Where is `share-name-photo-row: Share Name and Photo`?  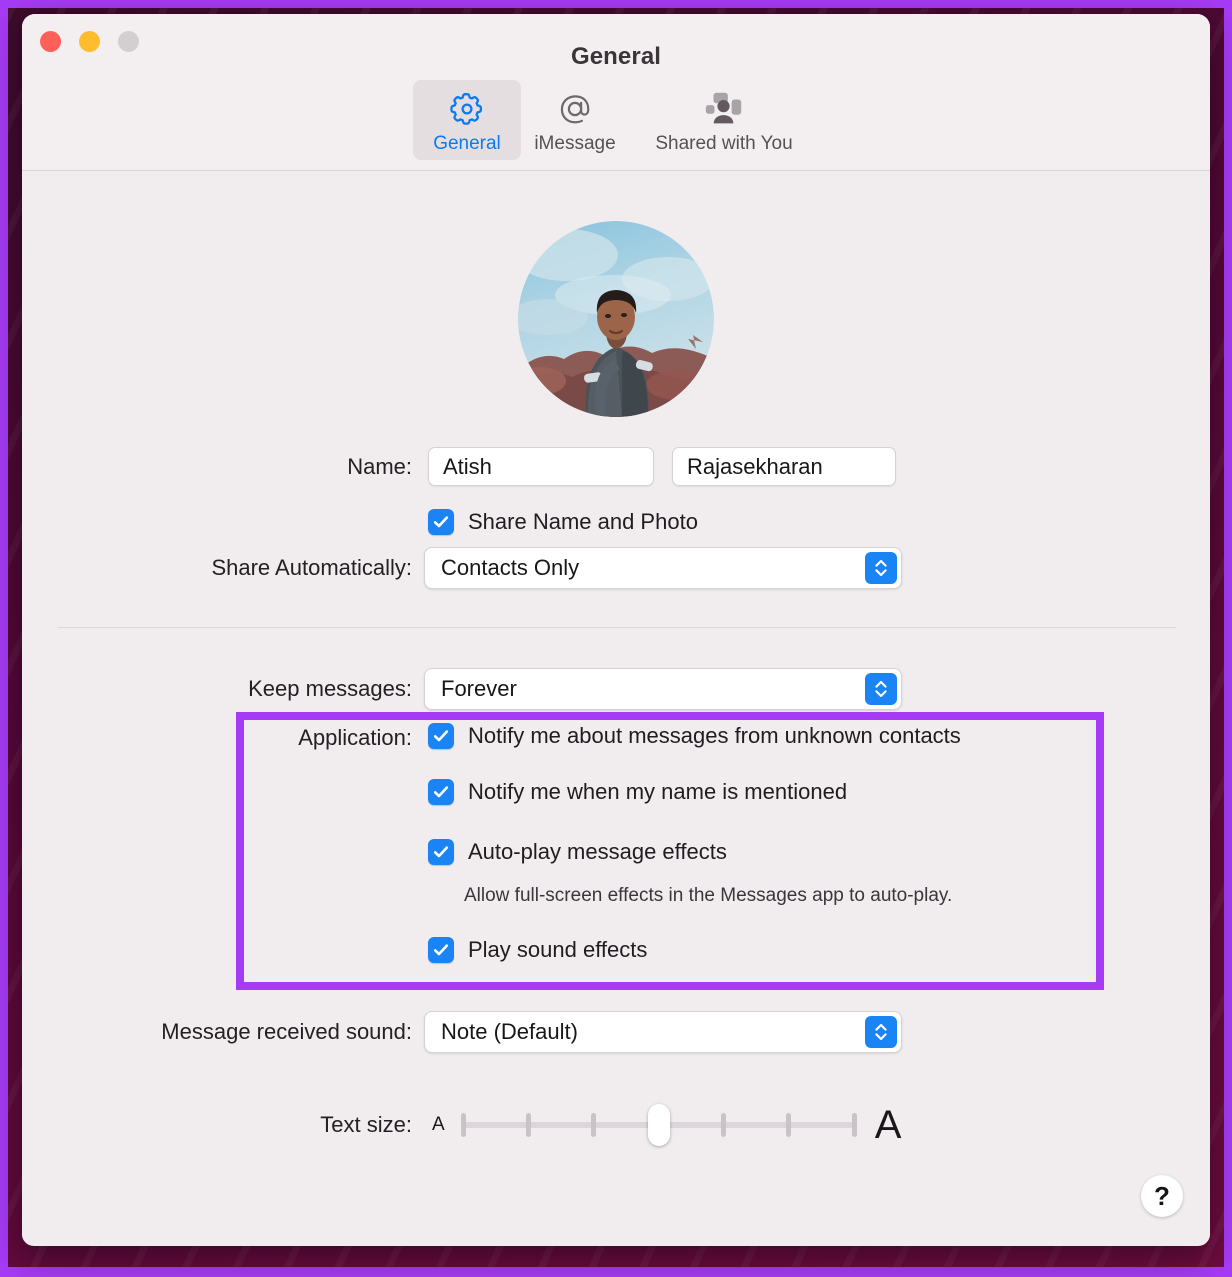
share-name-photo-row: Share Name and Photo is located at coordinates (563, 522).